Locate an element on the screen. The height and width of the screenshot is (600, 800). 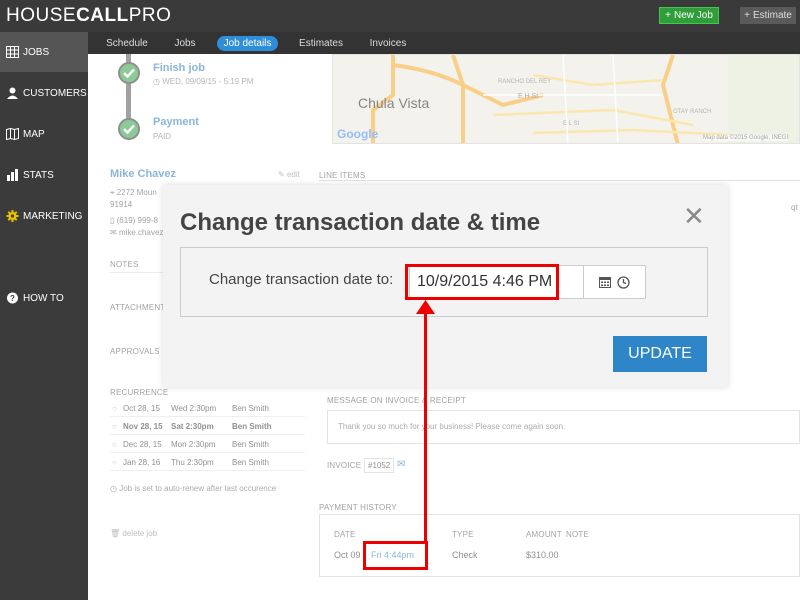
top-bar: HOUSECALLPRO + New Job + Estimate is located at coordinates (400, 16).